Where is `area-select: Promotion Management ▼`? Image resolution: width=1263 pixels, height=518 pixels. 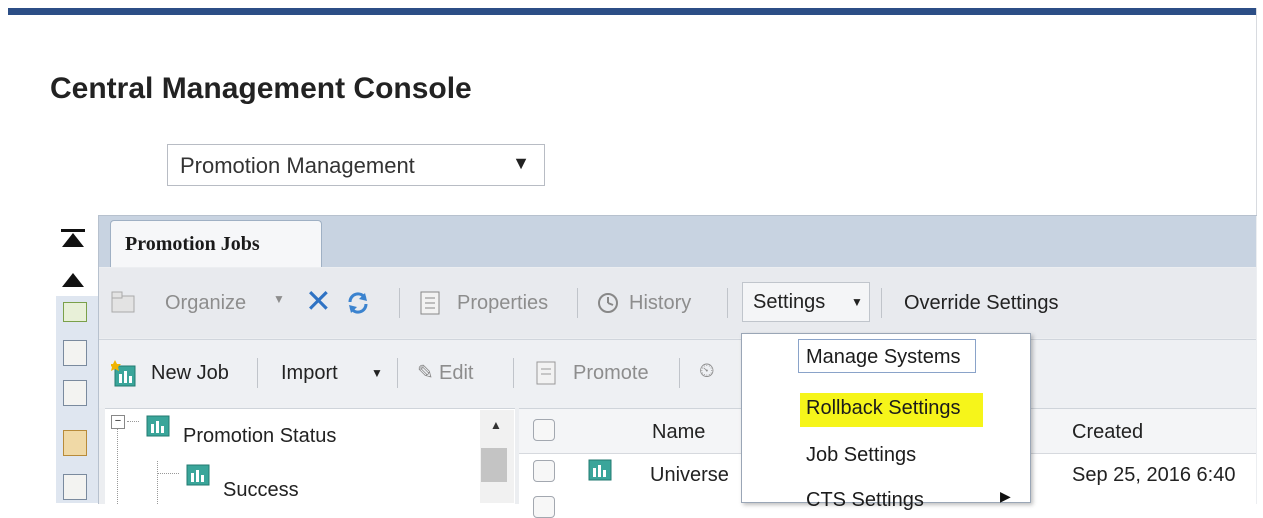 area-select: Promotion Management ▼ is located at coordinates (356, 165).